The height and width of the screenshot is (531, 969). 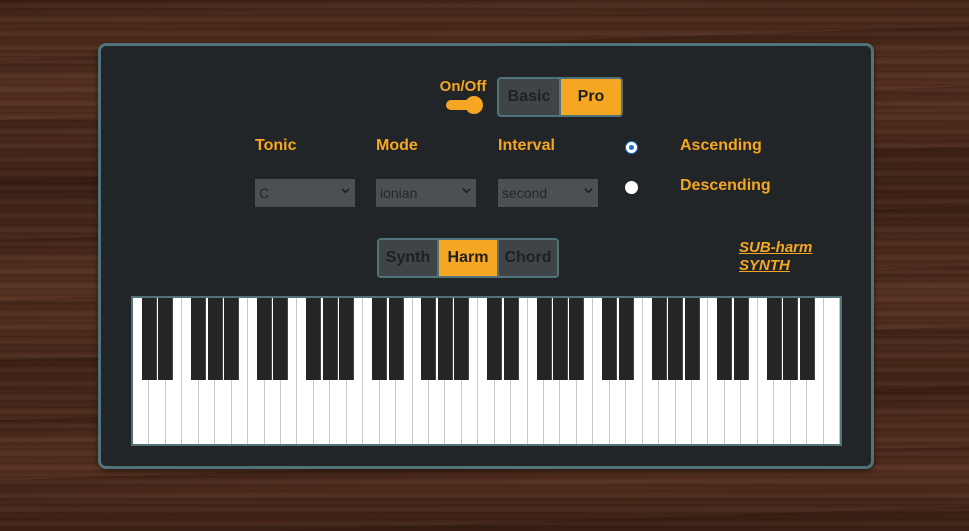 I want to click on sub-harm-link-line2: SYNTH, so click(x=764, y=265).